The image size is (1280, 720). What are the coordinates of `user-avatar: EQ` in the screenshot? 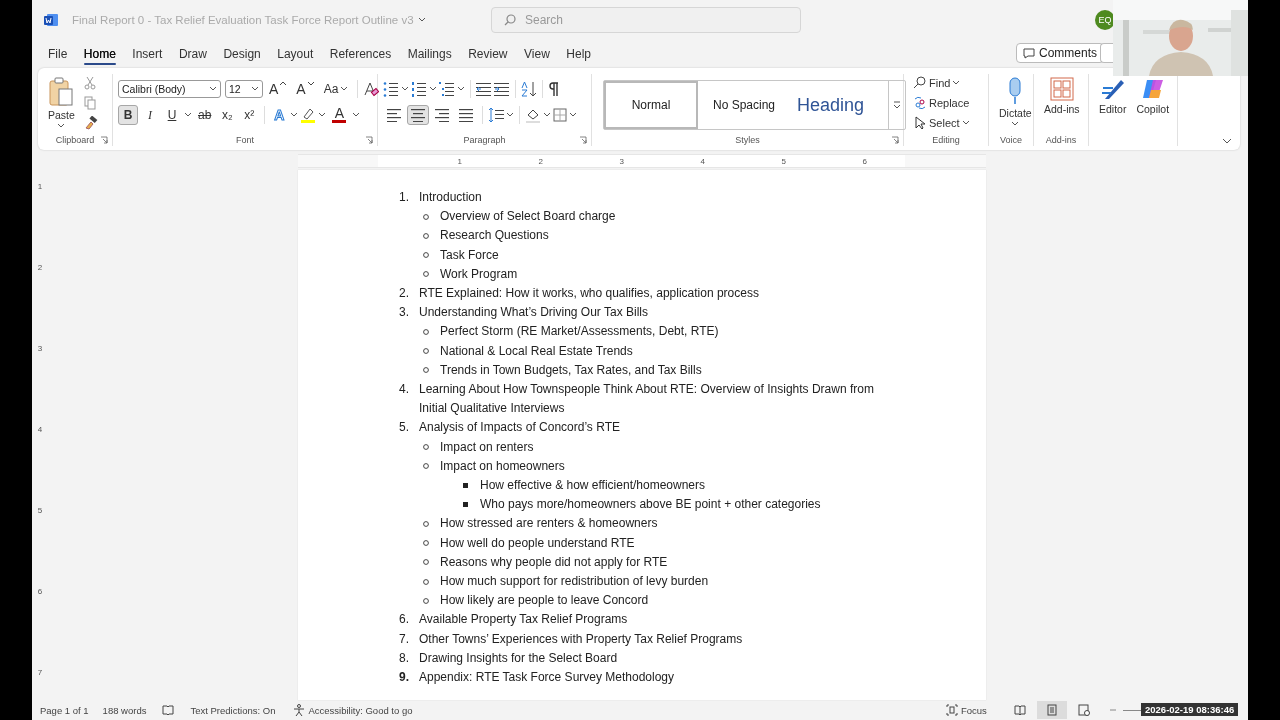 It's located at (1105, 20).